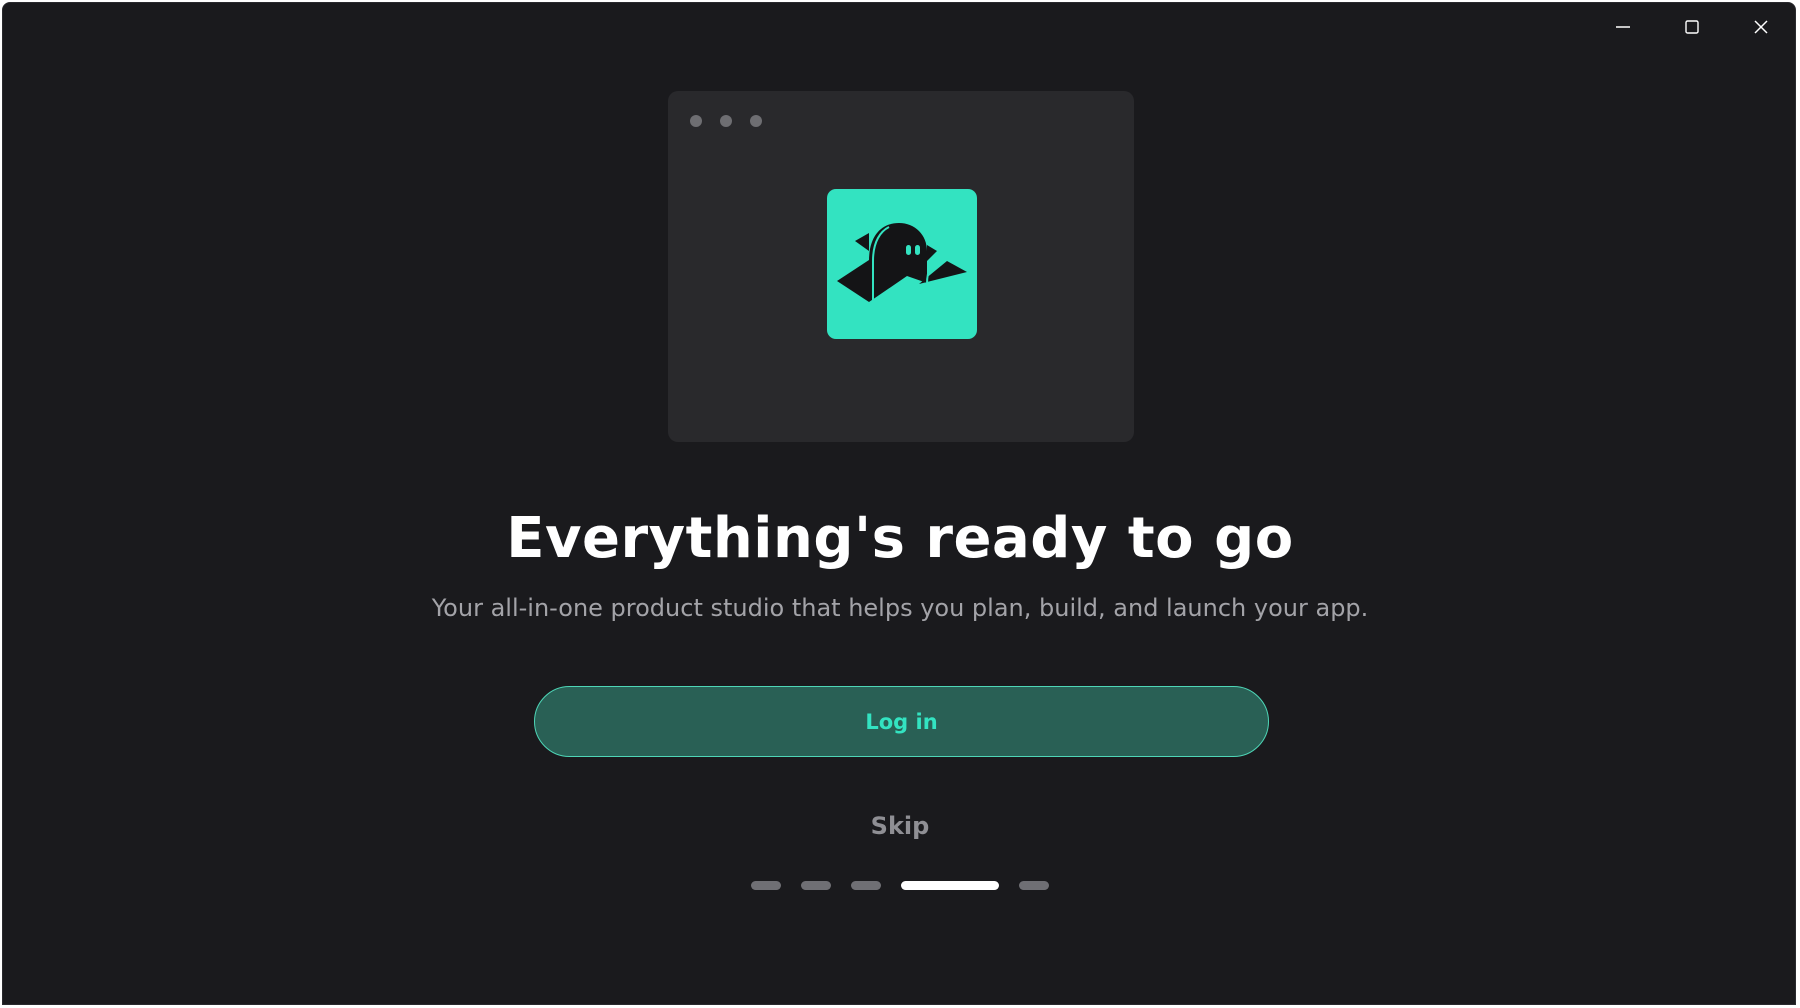 The image size is (1800, 1008). I want to click on pager-step-4-active, so click(950, 885).